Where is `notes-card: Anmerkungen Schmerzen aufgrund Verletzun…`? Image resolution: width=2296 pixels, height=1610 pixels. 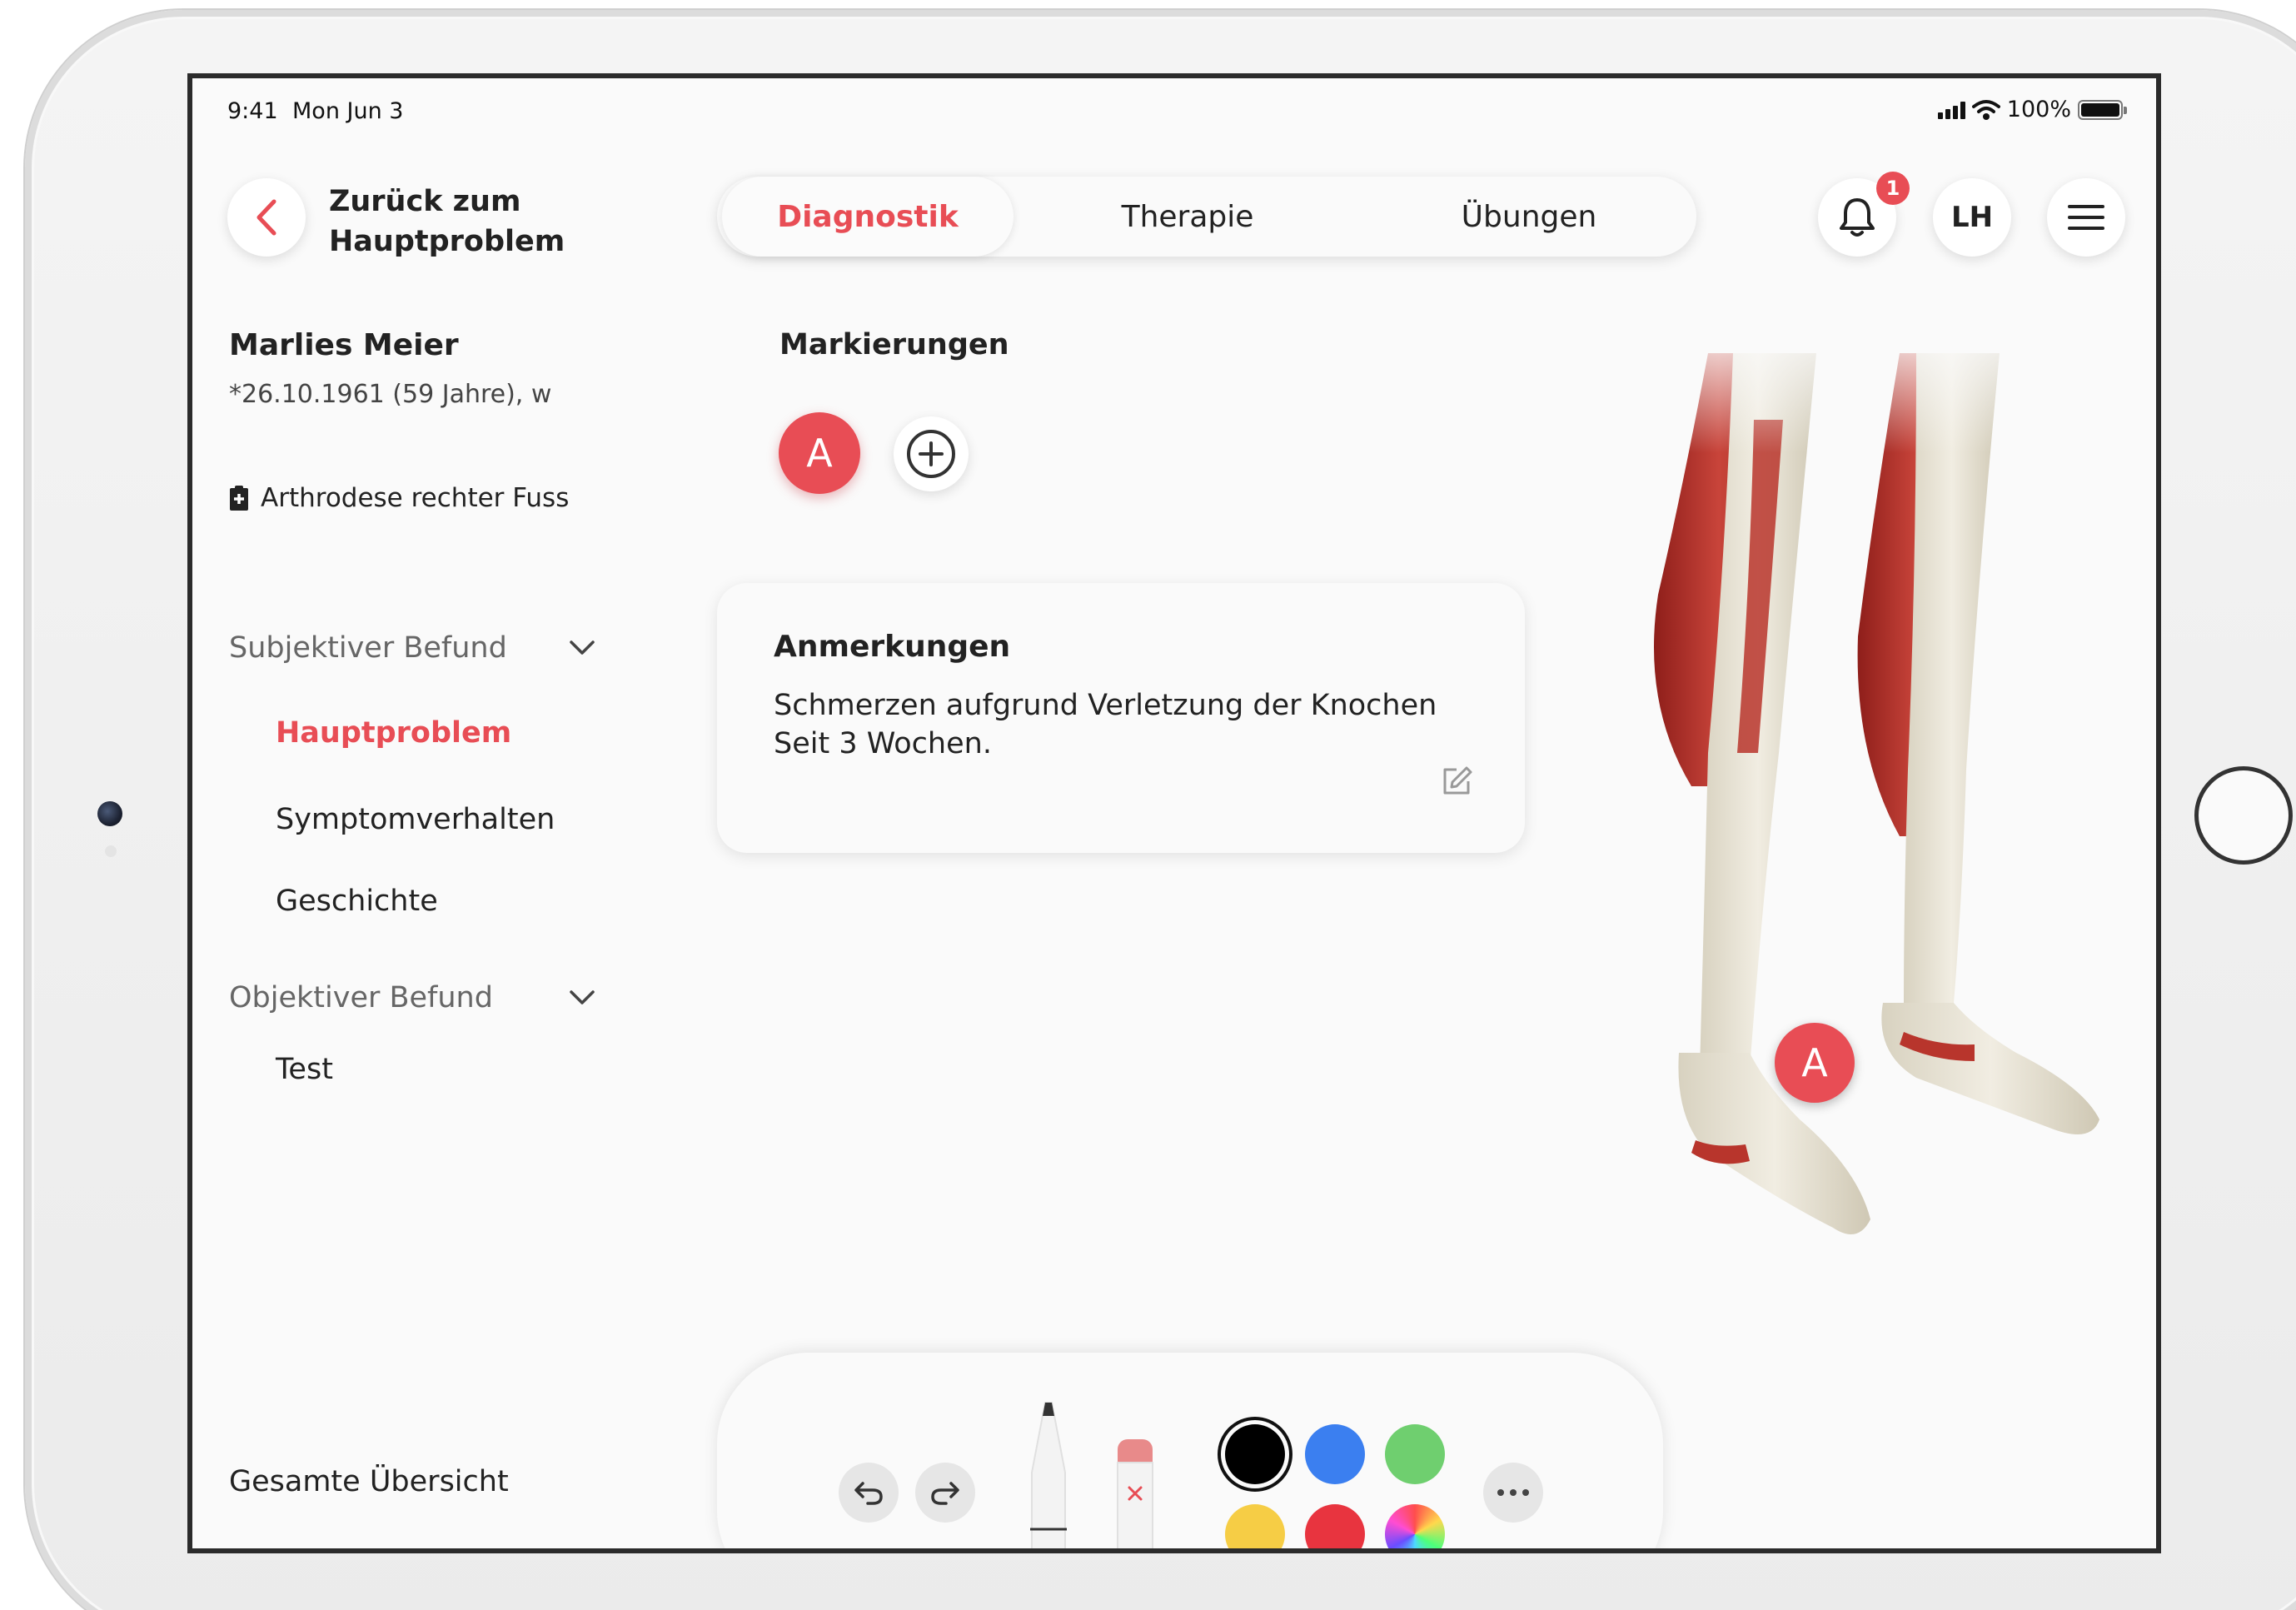
notes-card: Anmerkungen Schmerzen aufgrund Verletzun… is located at coordinates (1121, 718).